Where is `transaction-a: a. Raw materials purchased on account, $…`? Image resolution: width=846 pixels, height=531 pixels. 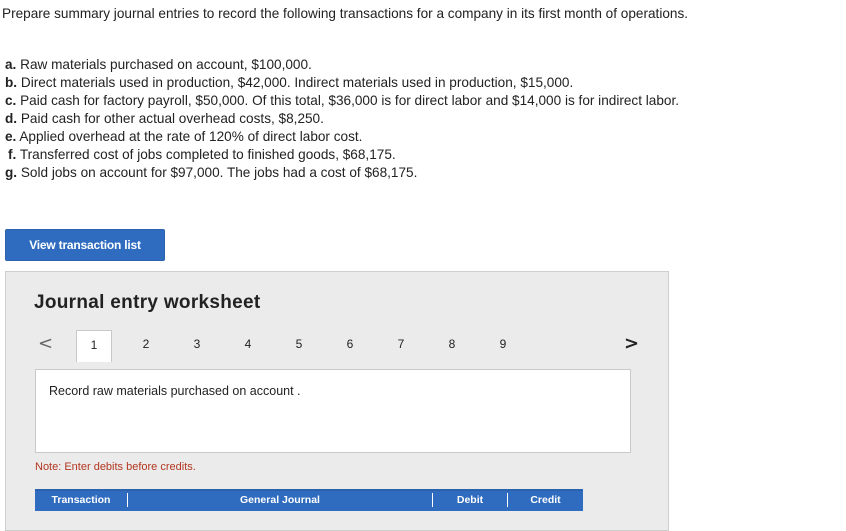 transaction-a: a. Raw materials purchased on account, $… is located at coordinates (423, 65).